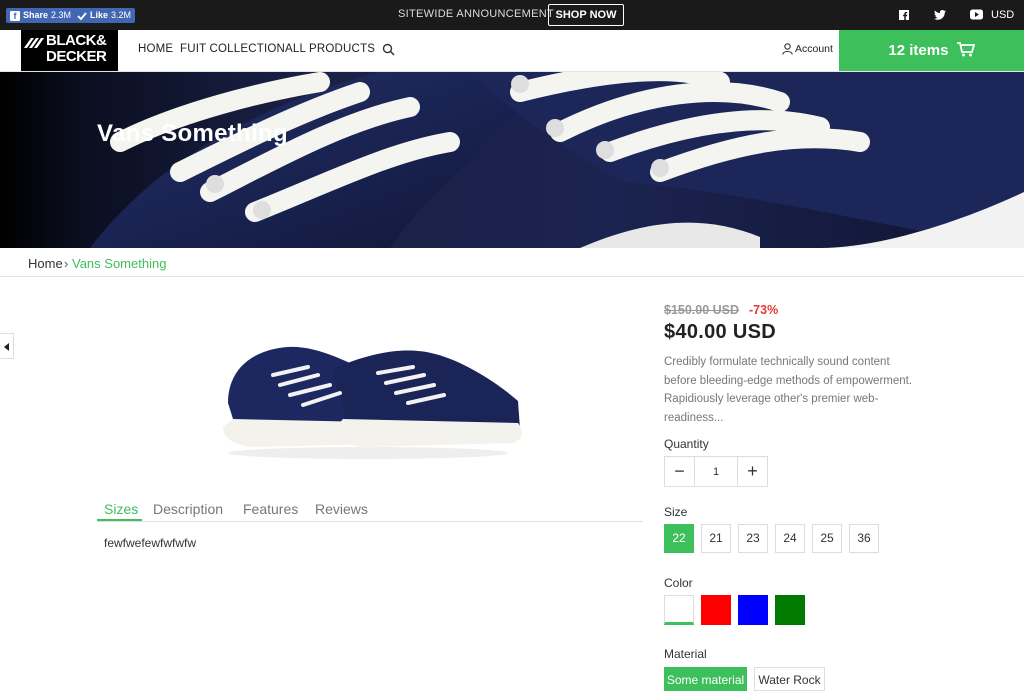 The height and width of the screenshot is (692, 1024). What do you see at coordinates (76, 56) in the screenshot?
I see `logo-line-2: DECKER` at bounding box center [76, 56].